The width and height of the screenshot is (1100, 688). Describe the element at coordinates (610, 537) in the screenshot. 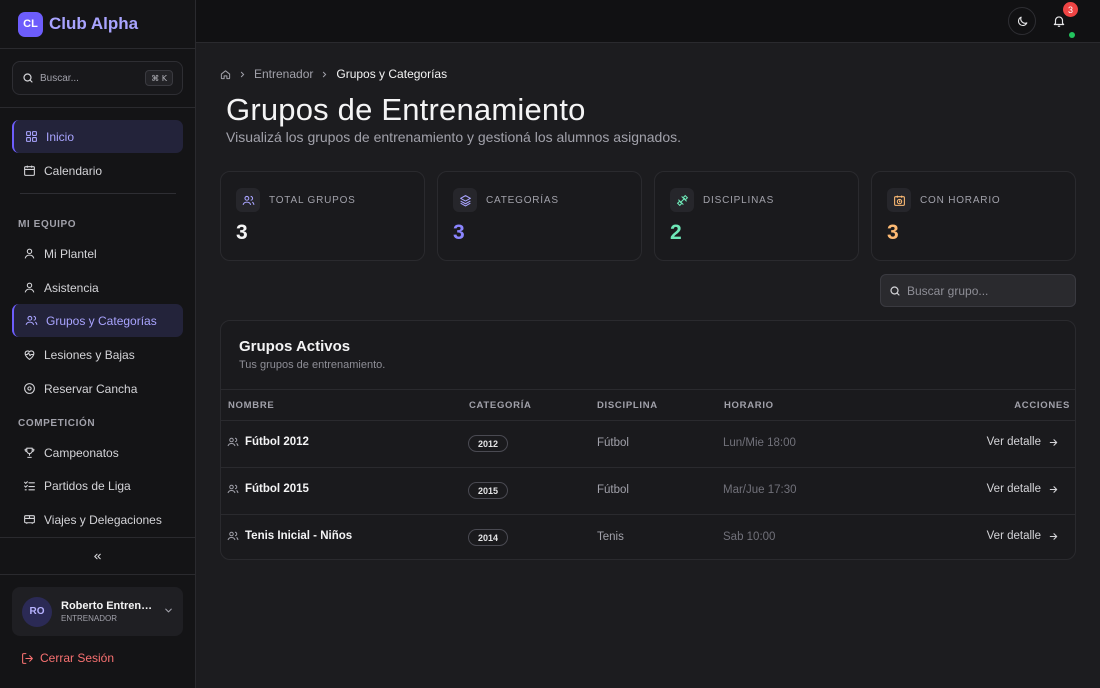

I see `discipline-cell: Tenis` at that location.